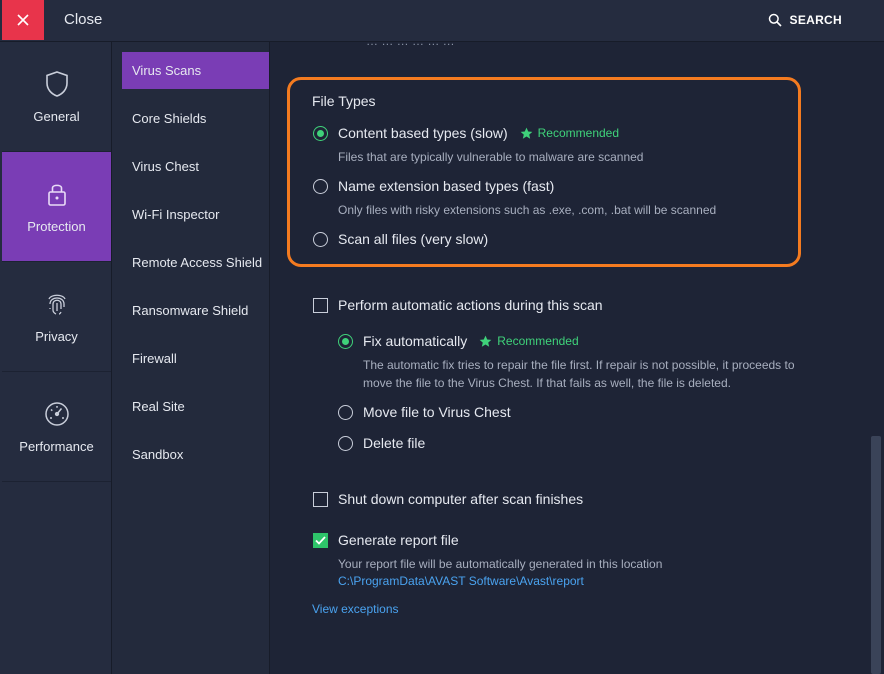 Image resolution: width=884 pixels, height=674 pixels. I want to click on lock-icon, so click(57, 194).